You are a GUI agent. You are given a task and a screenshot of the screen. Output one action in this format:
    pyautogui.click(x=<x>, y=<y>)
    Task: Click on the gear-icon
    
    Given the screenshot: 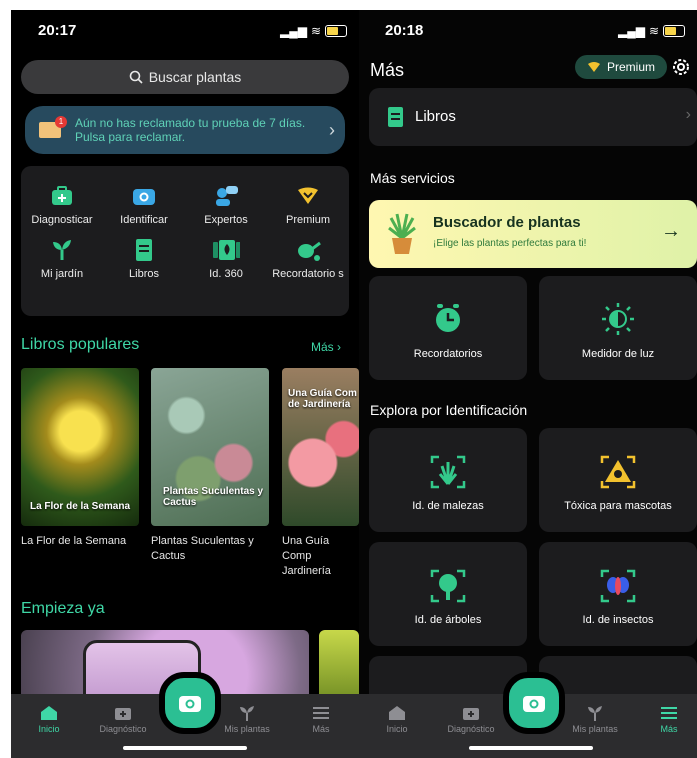 What is the action you would take?
    pyautogui.click(x=681, y=67)
    